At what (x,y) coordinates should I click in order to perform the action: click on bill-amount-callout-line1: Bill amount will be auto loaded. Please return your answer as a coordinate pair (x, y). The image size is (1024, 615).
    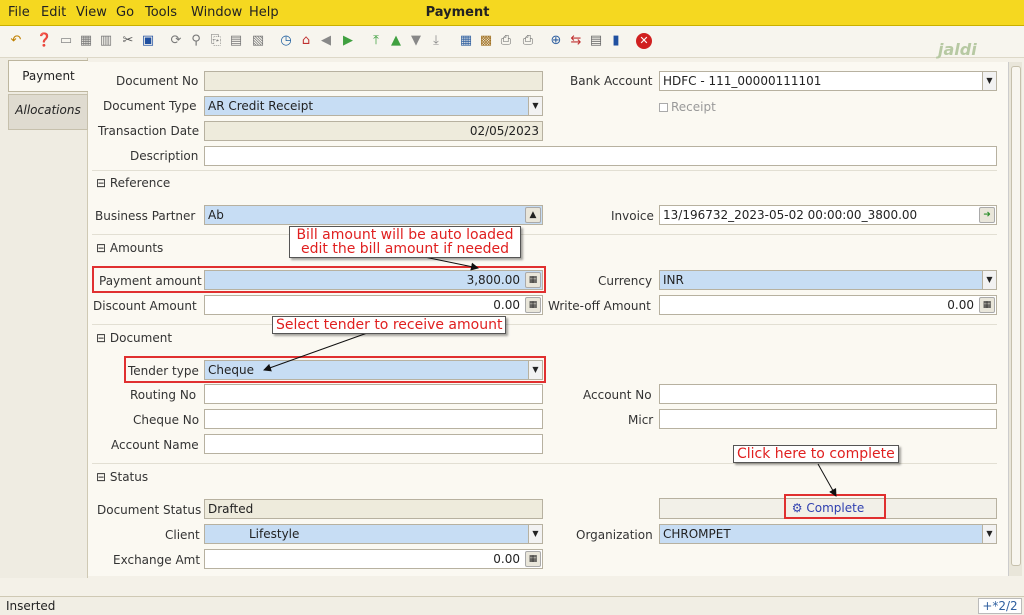
    Looking at the image, I should click on (405, 235).